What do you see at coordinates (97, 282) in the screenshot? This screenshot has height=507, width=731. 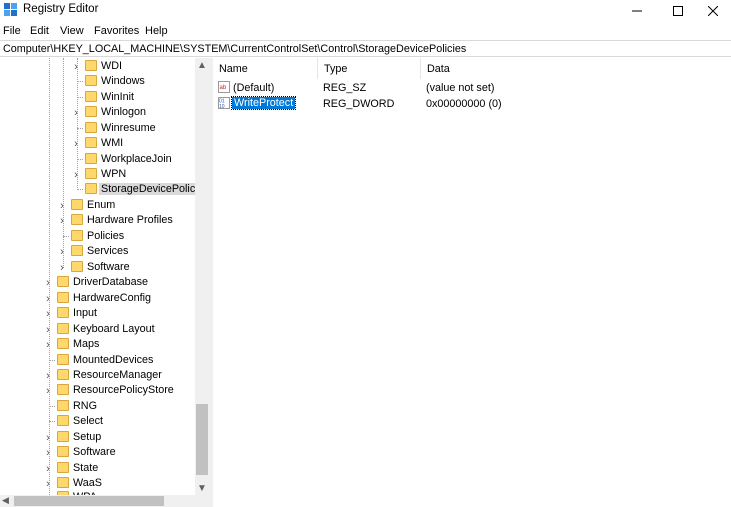 I see `tree-item-driverdatabase: › DriverDatabase` at bounding box center [97, 282].